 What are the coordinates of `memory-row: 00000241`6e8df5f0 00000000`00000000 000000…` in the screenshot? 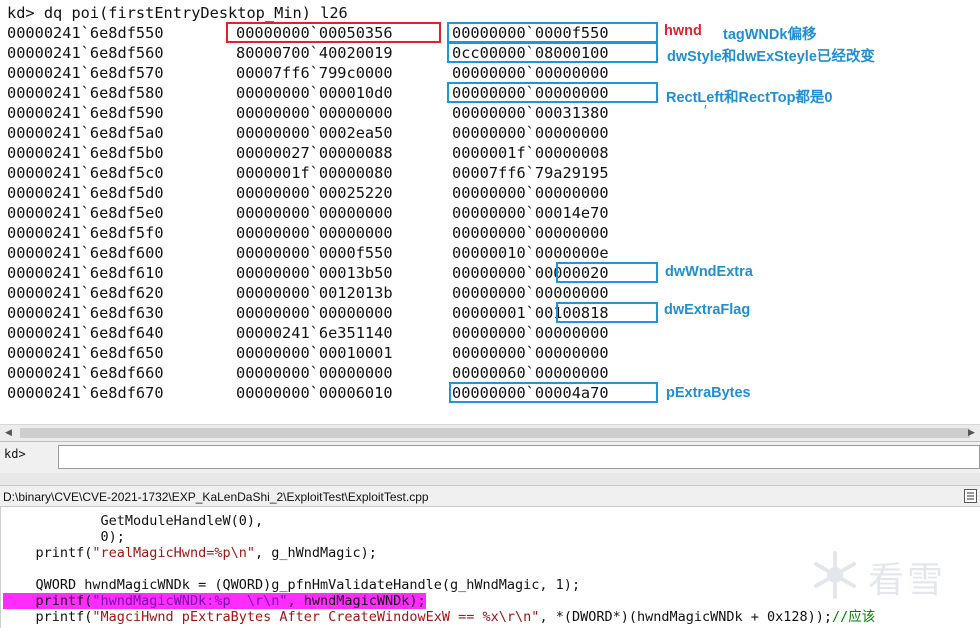 It's located at (308, 233).